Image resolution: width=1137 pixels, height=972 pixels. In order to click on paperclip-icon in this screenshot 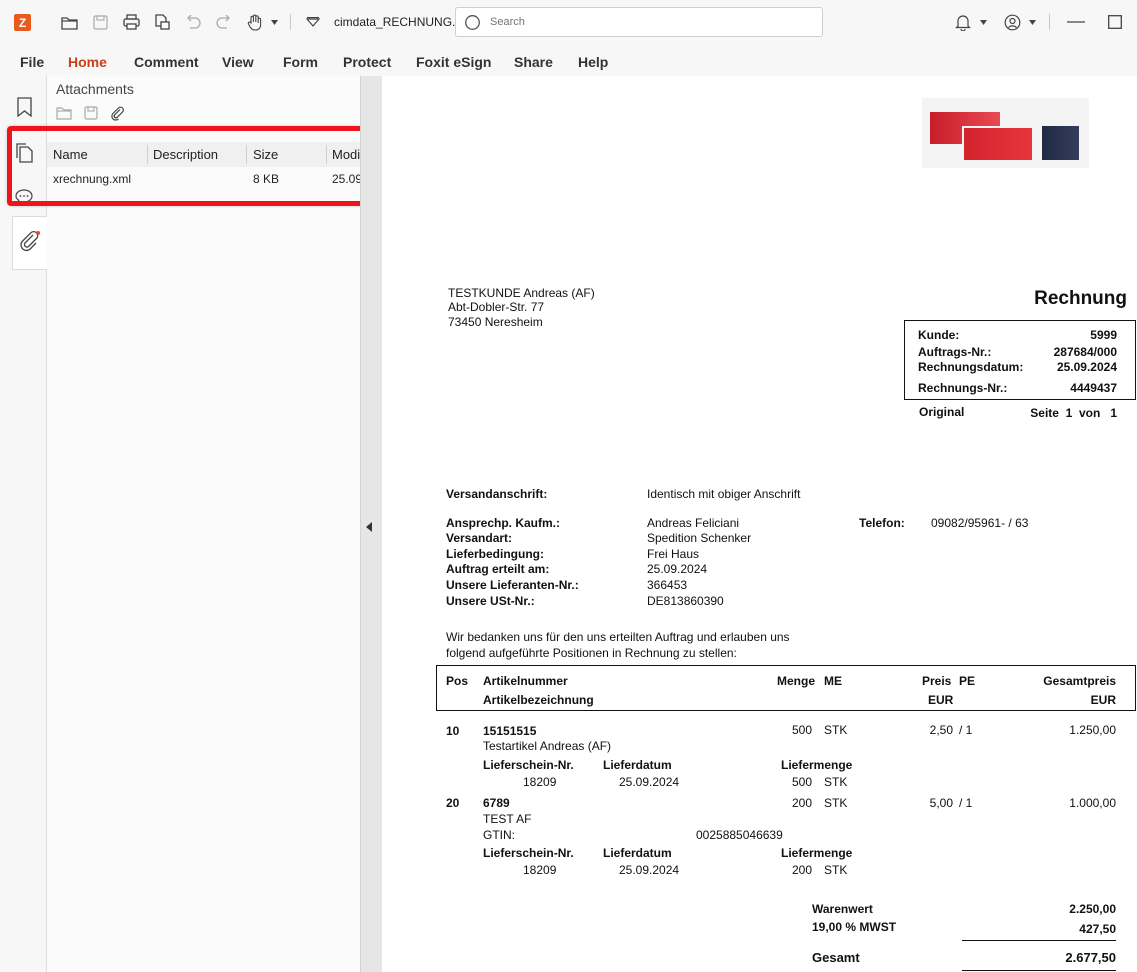, I will do `click(30, 243)`.